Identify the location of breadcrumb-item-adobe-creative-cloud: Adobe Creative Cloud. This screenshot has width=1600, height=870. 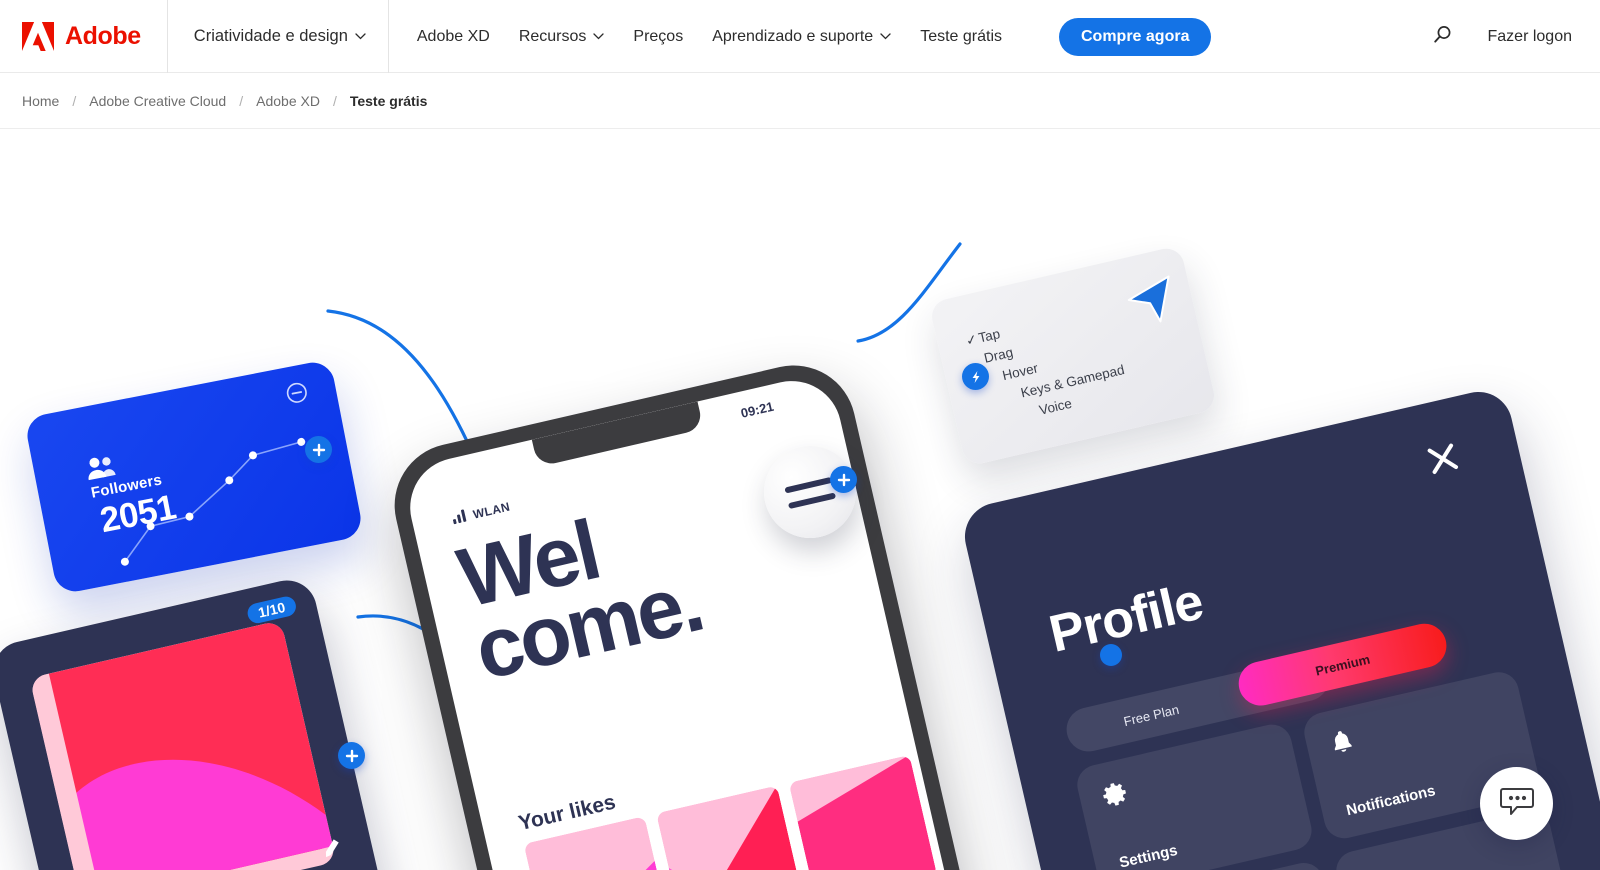
(157, 101).